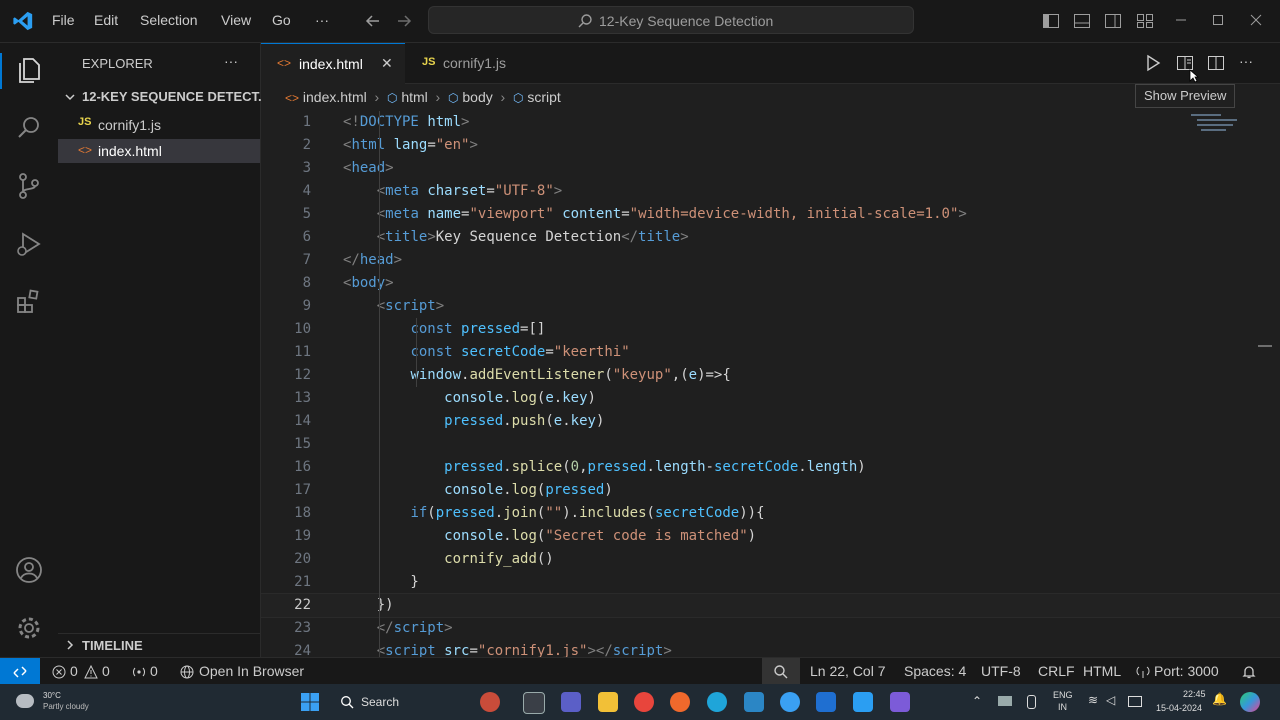 The image size is (1280, 720). What do you see at coordinates (770, 444) in the screenshot?
I see `code-line: 15` at bounding box center [770, 444].